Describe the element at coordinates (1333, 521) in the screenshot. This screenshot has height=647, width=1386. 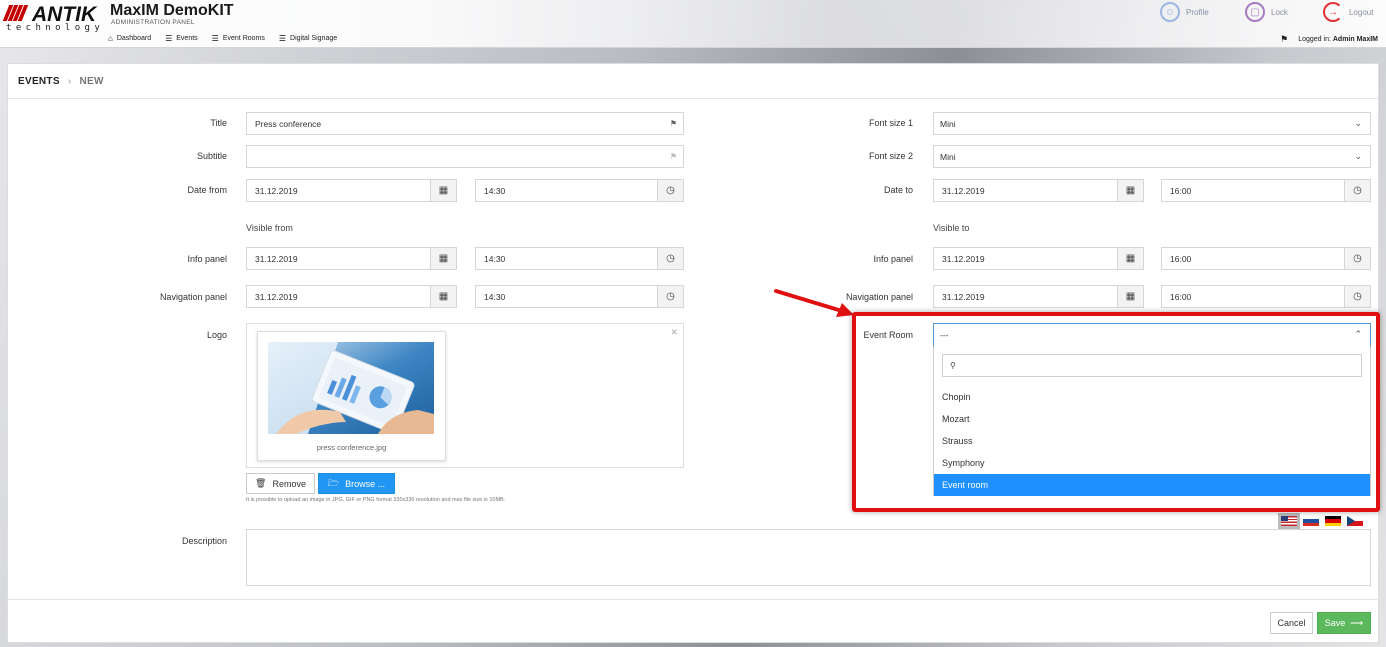
I see `de-flag-icon` at that location.